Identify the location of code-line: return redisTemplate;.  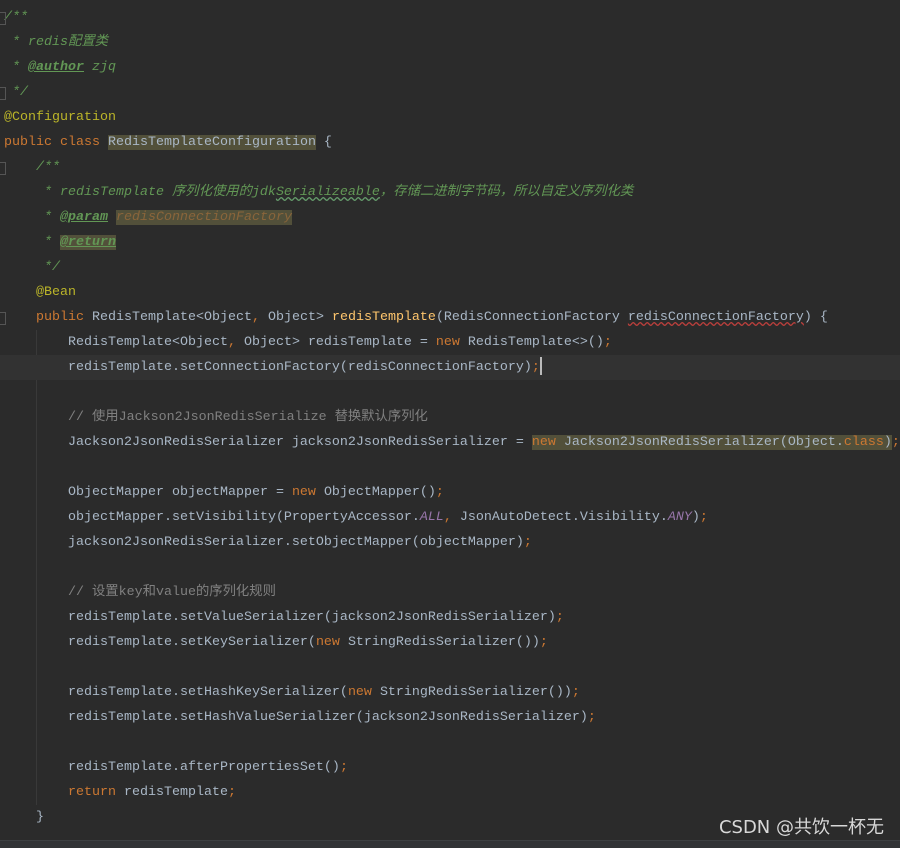
(450, 792).